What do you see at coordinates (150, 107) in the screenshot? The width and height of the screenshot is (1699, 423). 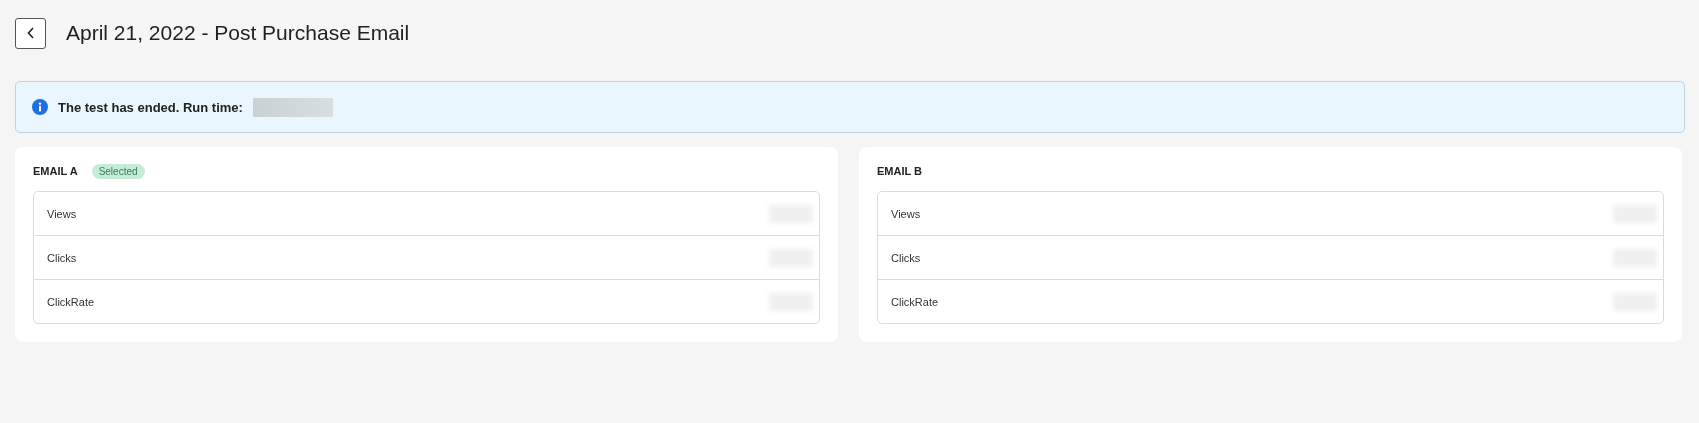 I see `banner-message: The test has ended. Run time:` at bounding box center [150, 107].